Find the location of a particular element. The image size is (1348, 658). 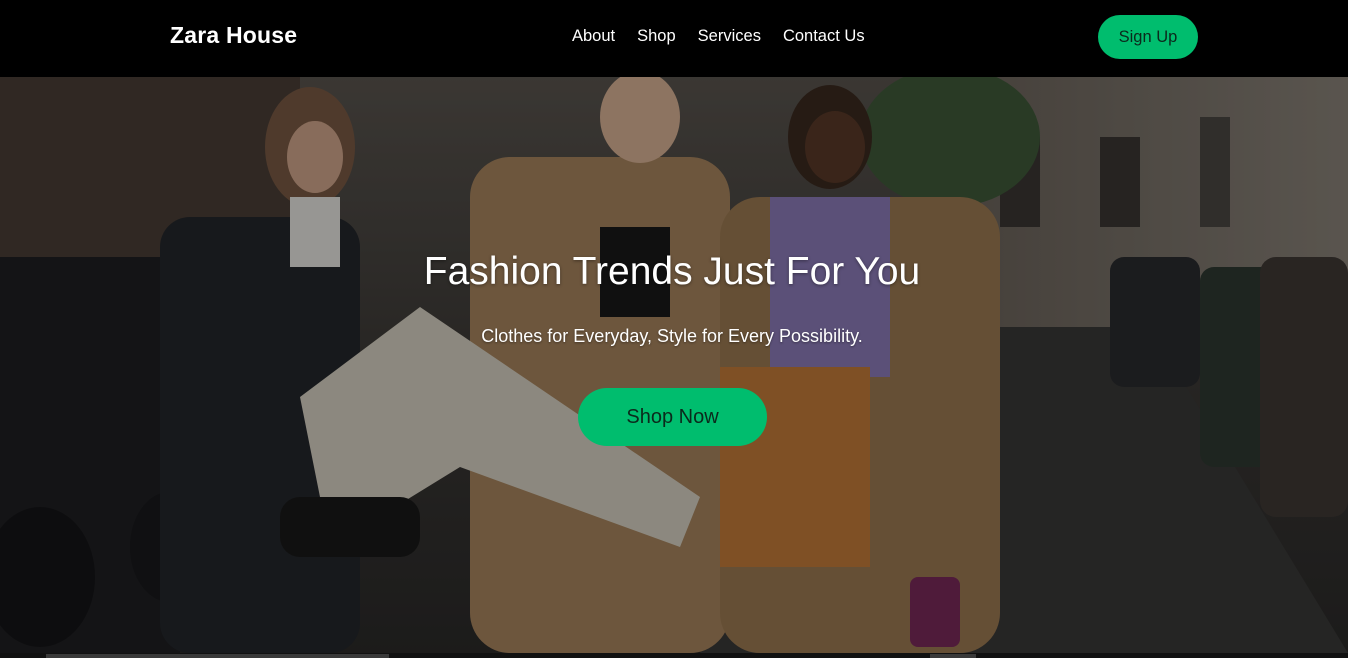

brand-logo: Zara House is located at coordinates (233, 35).